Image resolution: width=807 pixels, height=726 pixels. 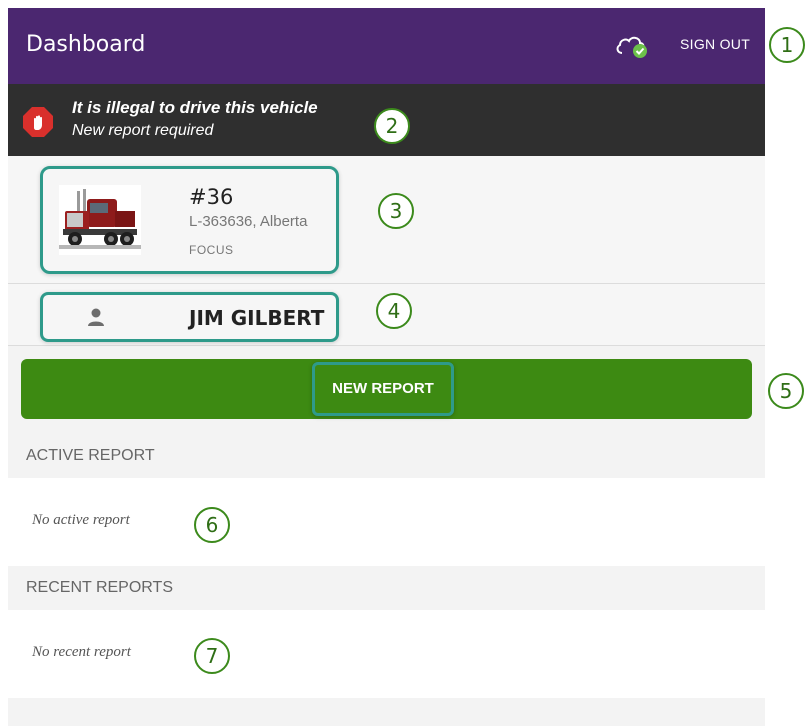 What do you see at coordinates (212, 525) in the screenshot?
I see `callout-6: 6` at bounding box center [212, 525].